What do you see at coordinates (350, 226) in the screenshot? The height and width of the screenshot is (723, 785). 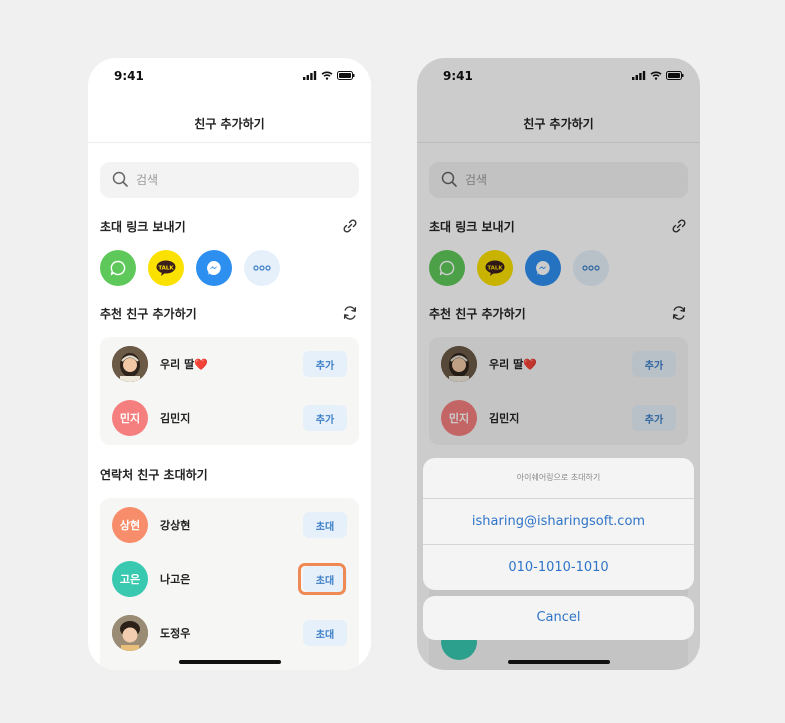 I see `link-icon` at bounding box center [350, 226].